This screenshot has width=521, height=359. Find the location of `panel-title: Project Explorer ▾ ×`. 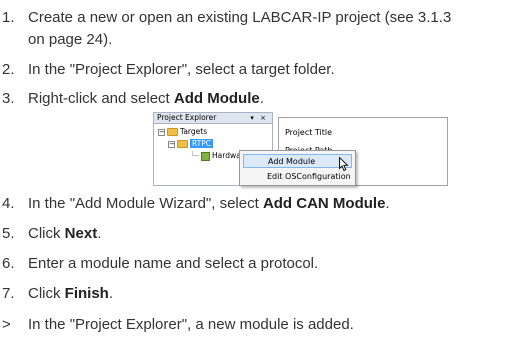

panel-title: Project Explorer ▾ × is located at coordinates (213, 118).